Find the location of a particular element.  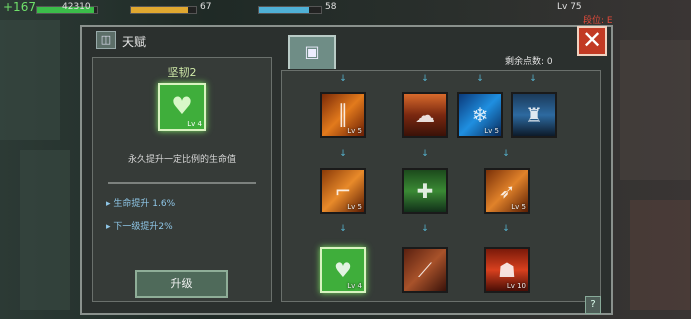

stat-next: ▸ 下一级提升2% is located at coordinates (139, 227).